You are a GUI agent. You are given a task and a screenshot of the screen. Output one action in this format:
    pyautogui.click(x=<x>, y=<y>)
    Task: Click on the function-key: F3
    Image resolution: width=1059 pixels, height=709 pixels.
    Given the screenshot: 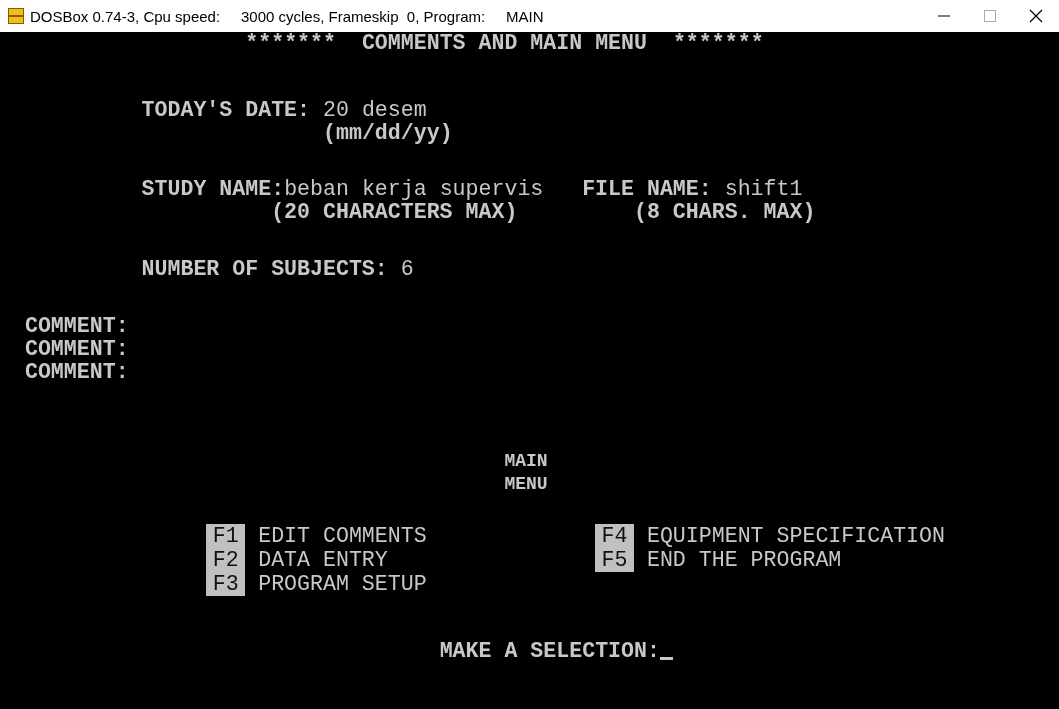 What is the action you would take?
    pyautogui.click(x=226, y=584)
    